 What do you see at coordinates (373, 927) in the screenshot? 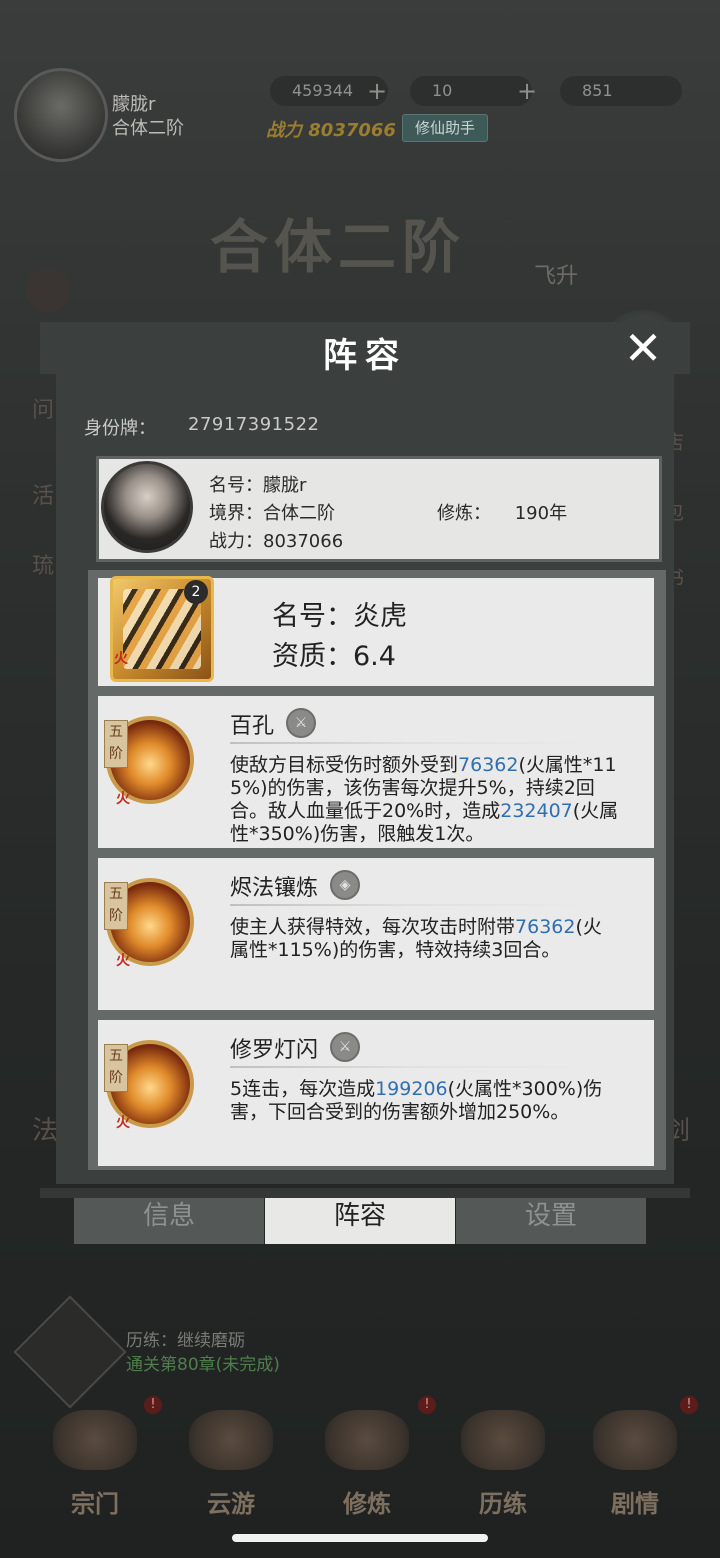
I see `desc-text: 使主人获得特效，每次攻击时附带` at bounding box center [373, 927].